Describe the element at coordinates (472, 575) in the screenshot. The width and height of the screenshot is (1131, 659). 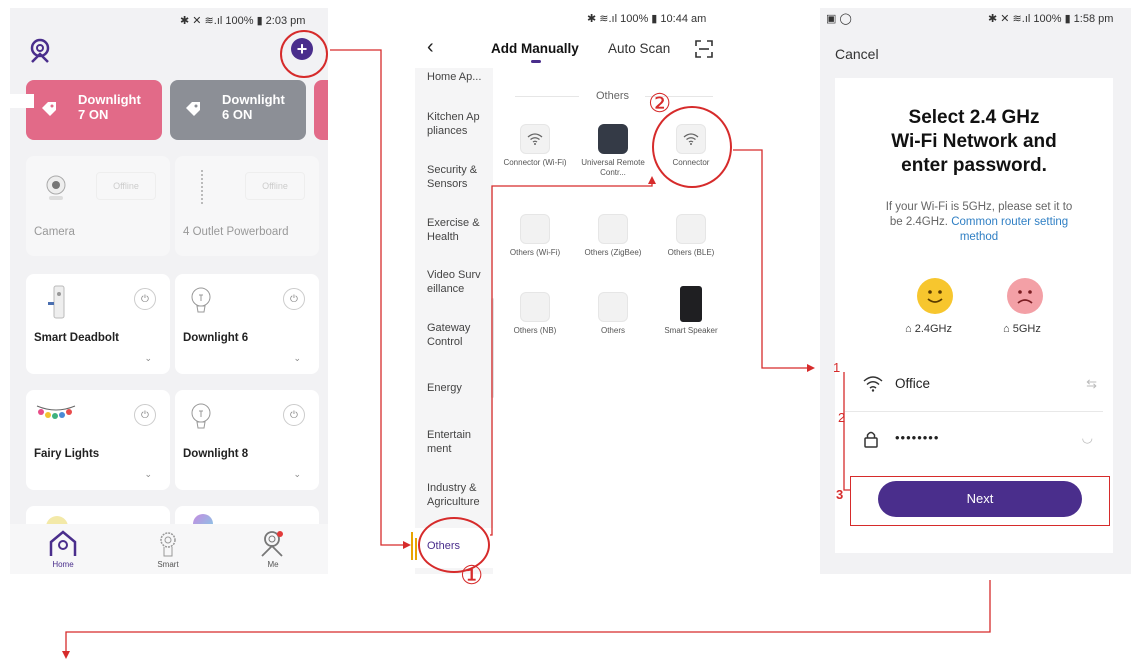
I see `step-number-1: ①` at that location.